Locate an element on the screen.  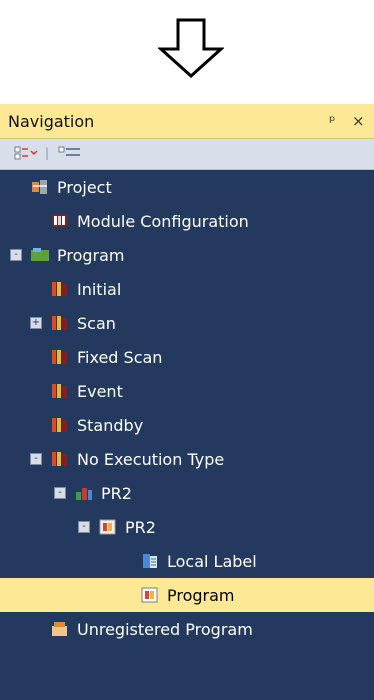
tree-row: Local Label is located at coordinates (187, 561).